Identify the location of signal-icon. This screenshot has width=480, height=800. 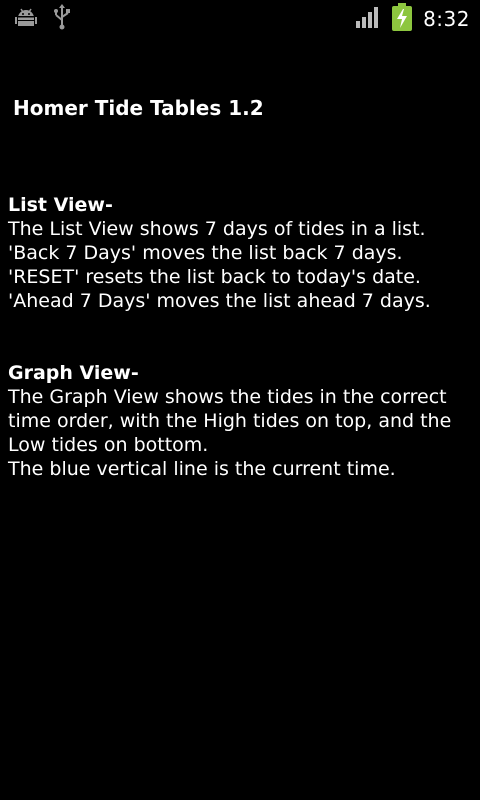
(368, 19).